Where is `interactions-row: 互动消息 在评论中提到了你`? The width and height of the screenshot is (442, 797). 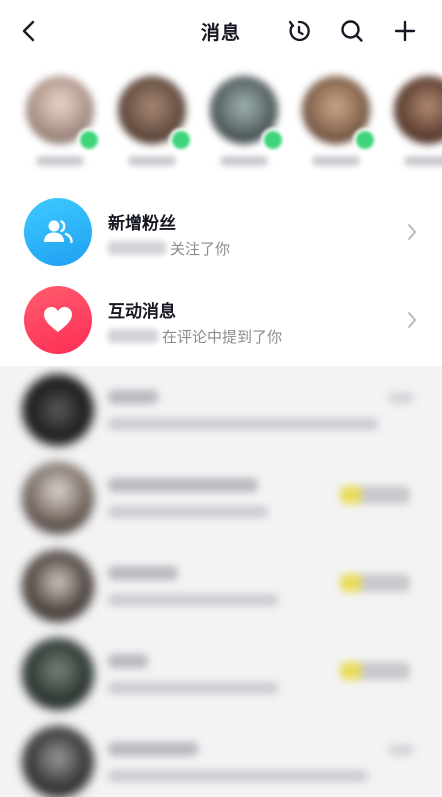
interactions-row: 互动消息 在评论中提到了你 is located at coordinates (221, 320).